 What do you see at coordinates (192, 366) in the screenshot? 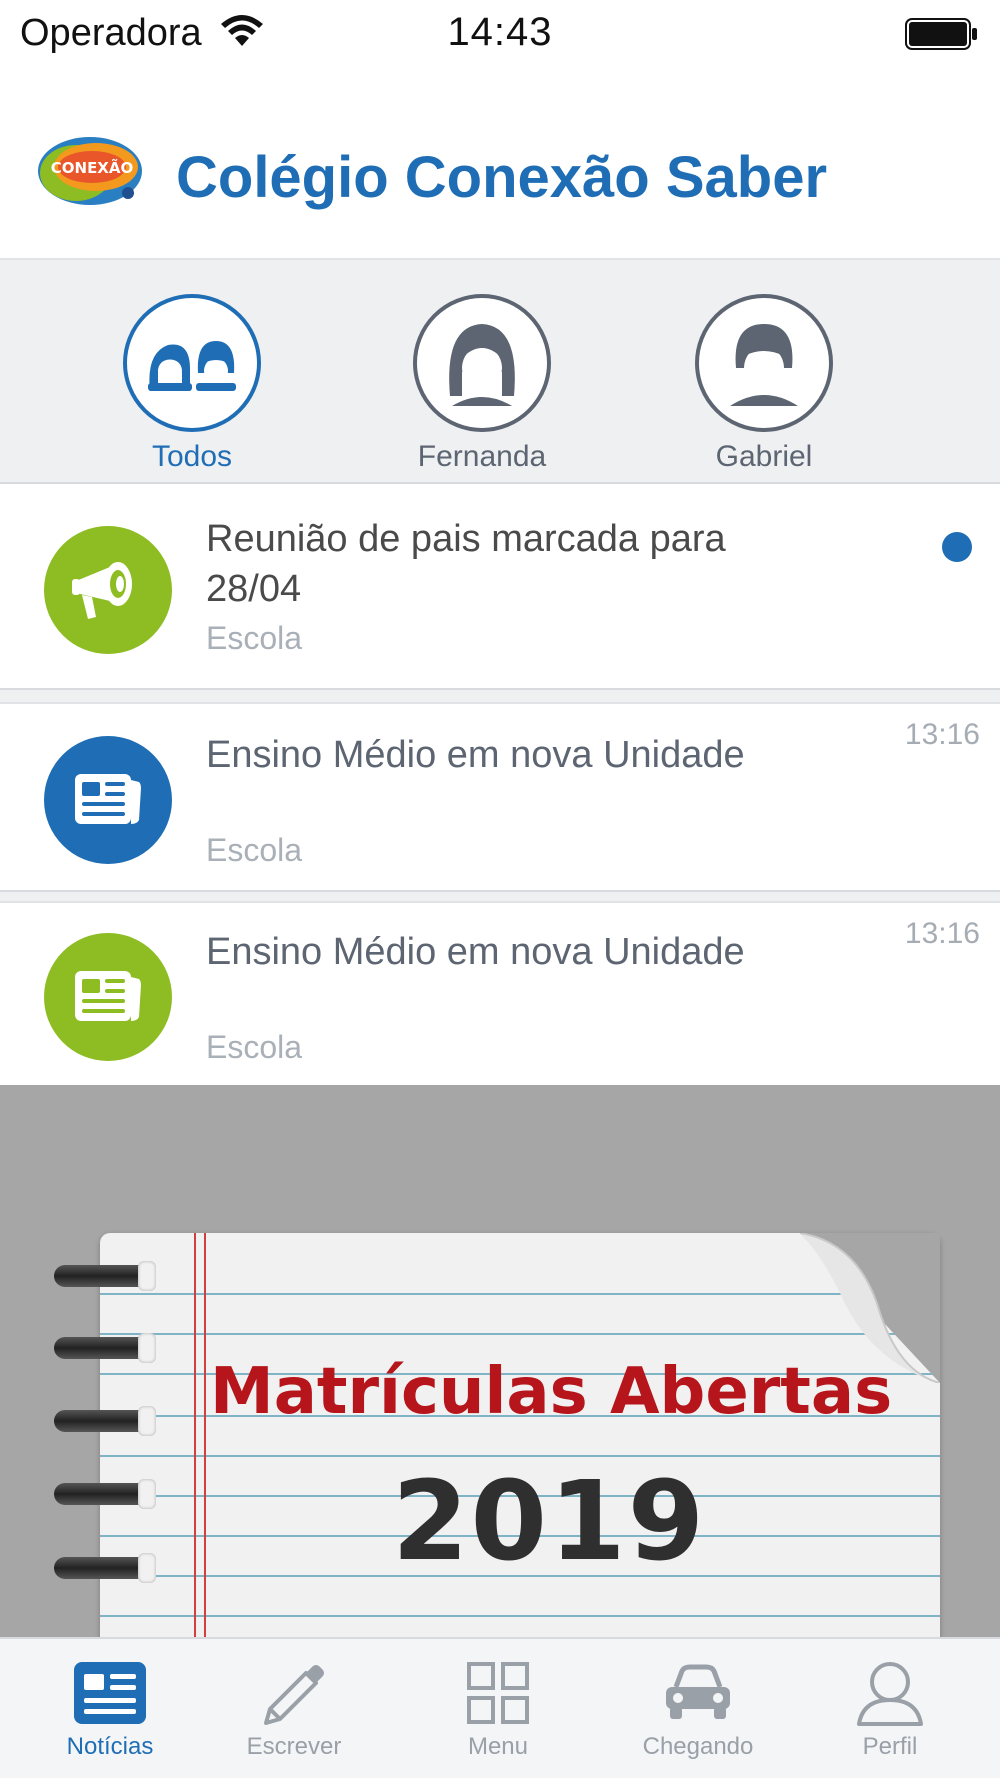
I see `two-children-icon` at bounding box center [192, 366].